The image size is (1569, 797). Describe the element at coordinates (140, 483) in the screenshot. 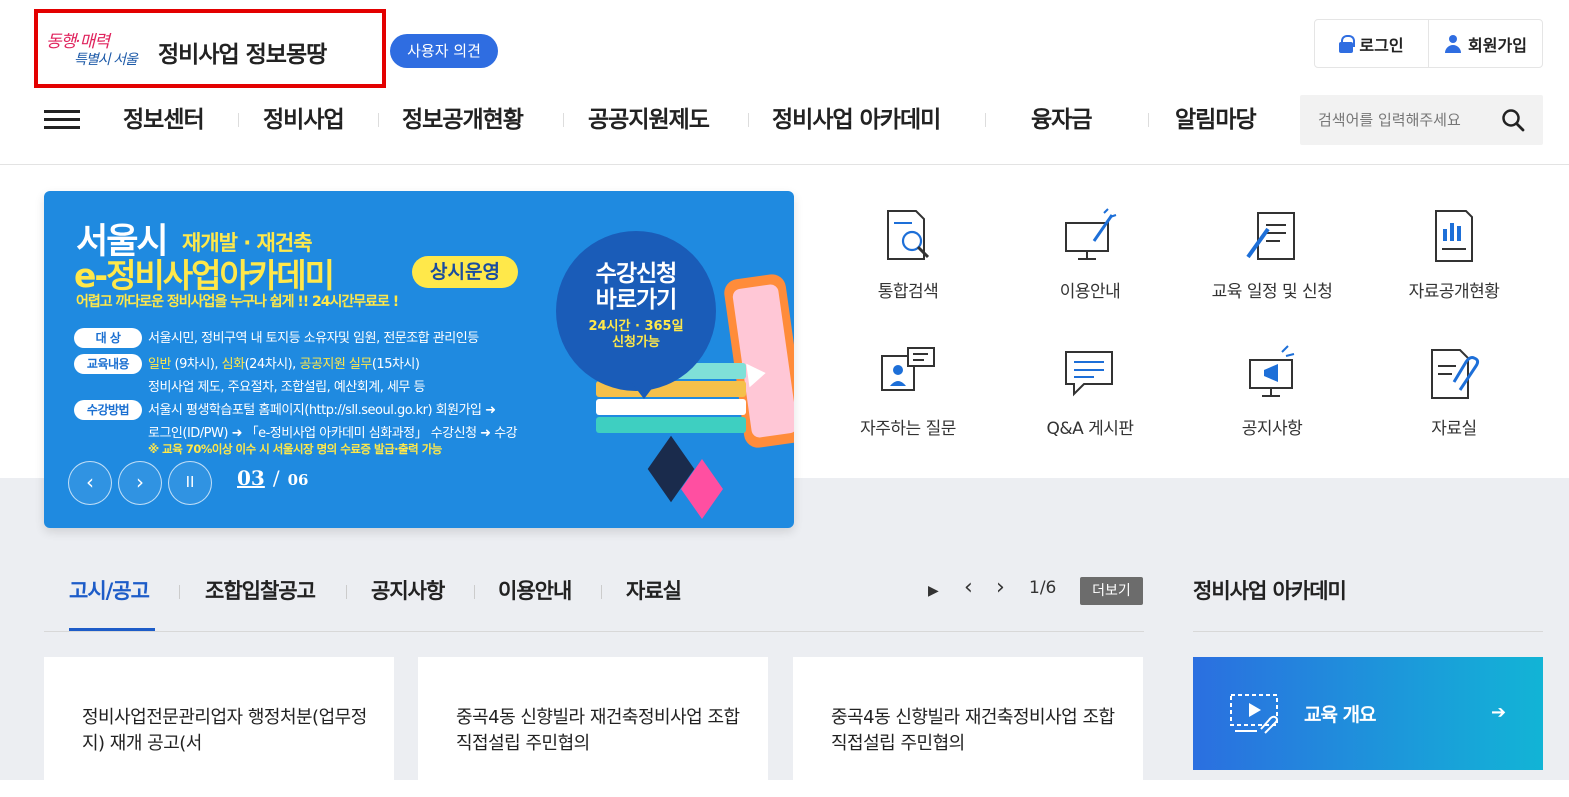

I see `banner-next-button: ›` at that location.